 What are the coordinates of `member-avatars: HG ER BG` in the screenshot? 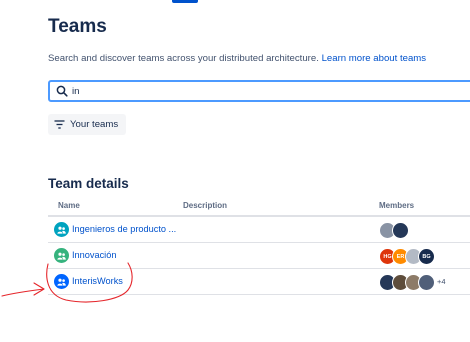 It's located at (407, 256).